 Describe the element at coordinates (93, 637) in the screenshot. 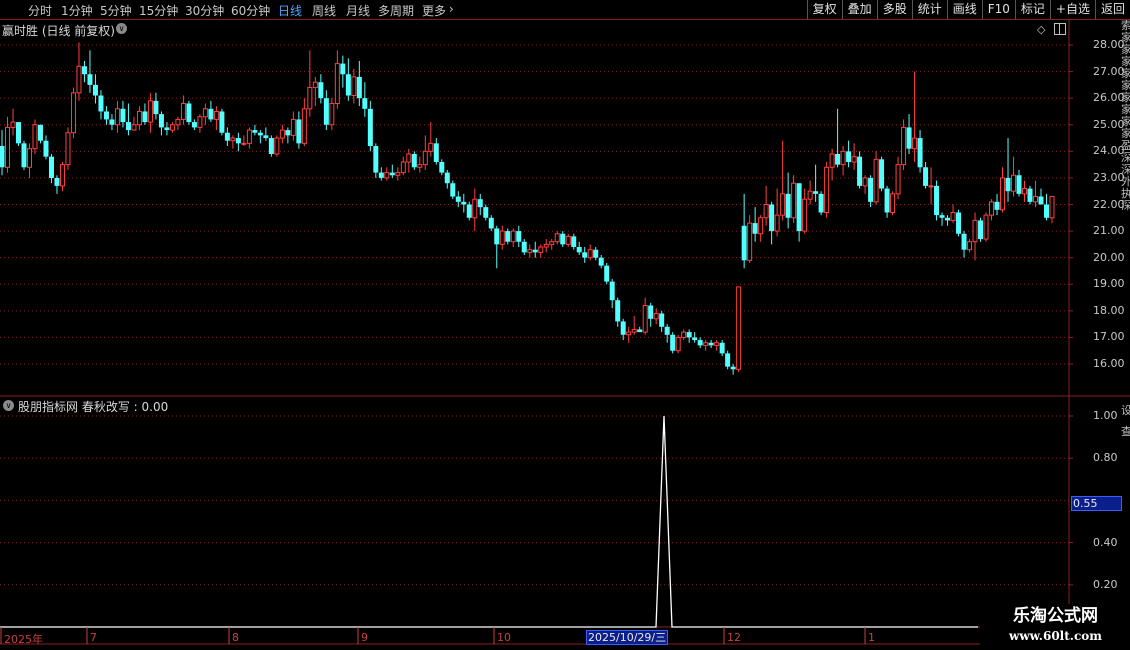

I see `x-axis-label: 7` at that location.